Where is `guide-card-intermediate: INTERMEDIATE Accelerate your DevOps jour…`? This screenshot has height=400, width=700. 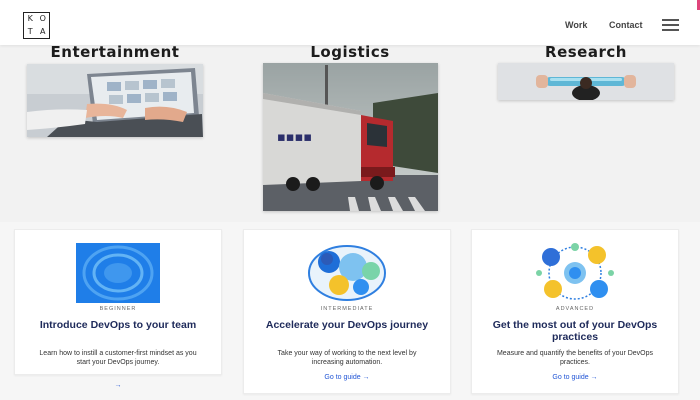
guide-card-intermediate: INTERMEDIATE Accelerate your DevOps jour… is located at coordinates (347, 311).